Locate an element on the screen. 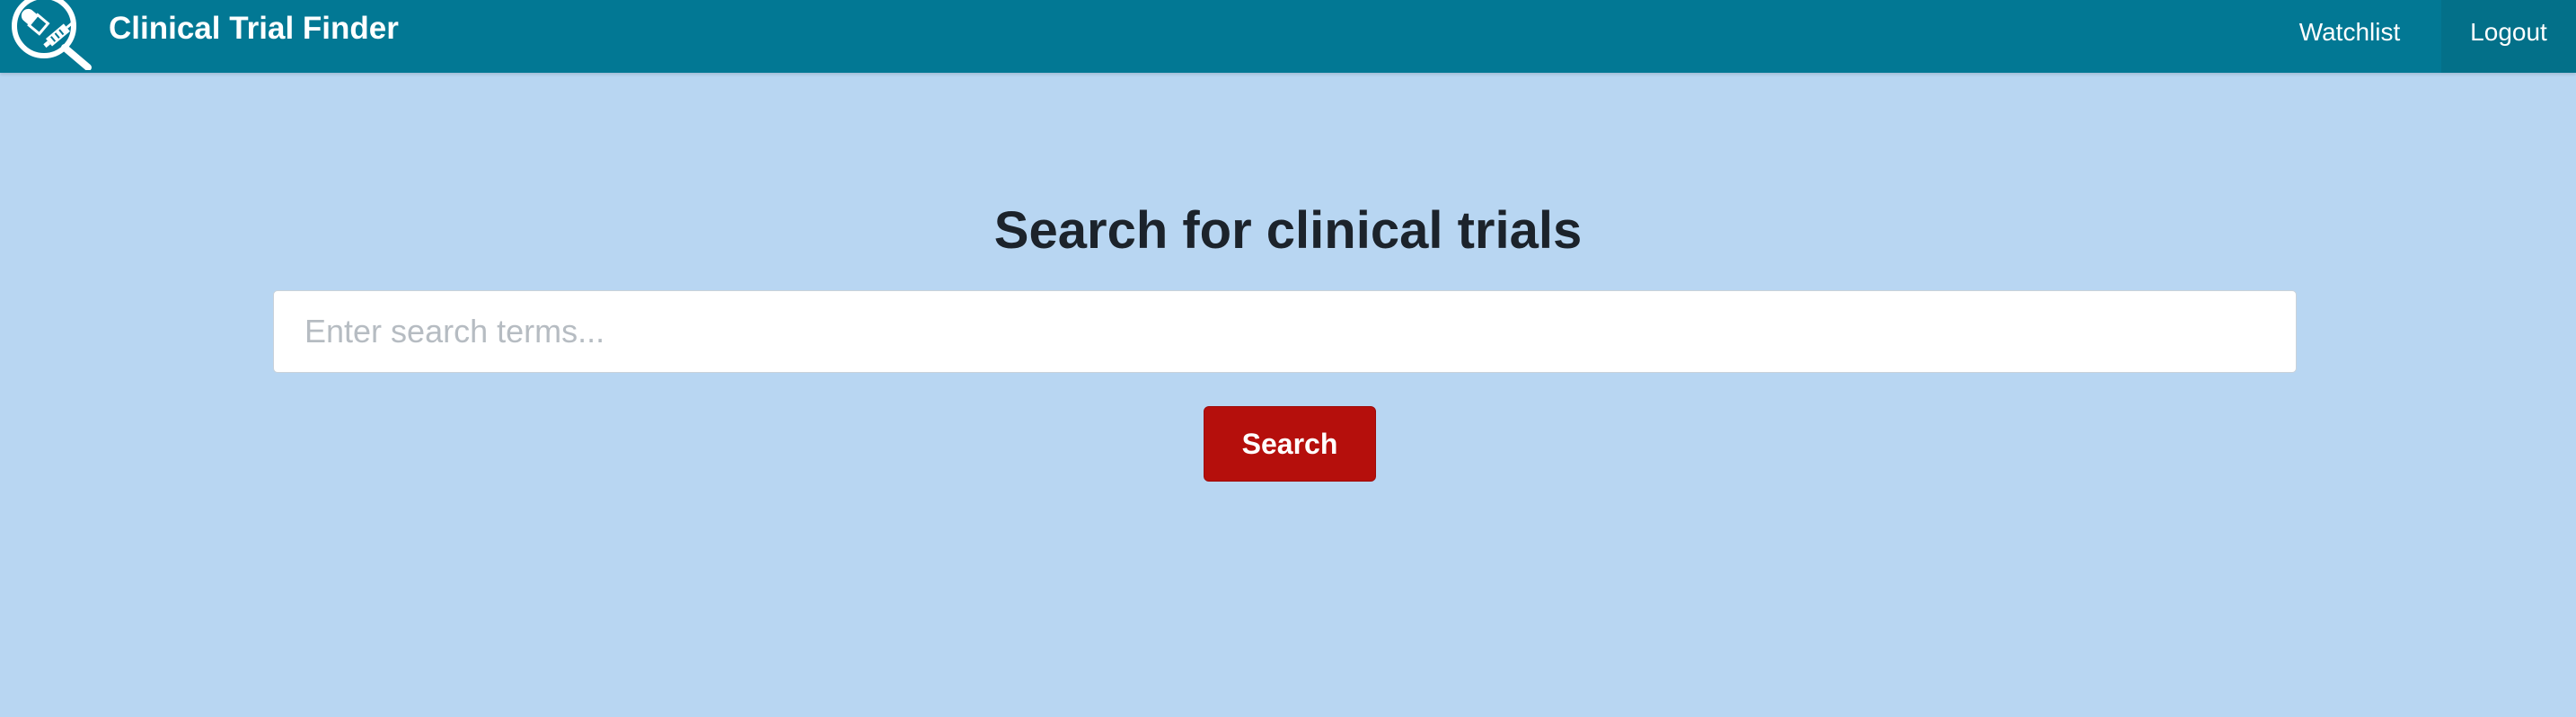 The image size is (2576, 717). search-button: Search is located at coordinates (1290, 444).